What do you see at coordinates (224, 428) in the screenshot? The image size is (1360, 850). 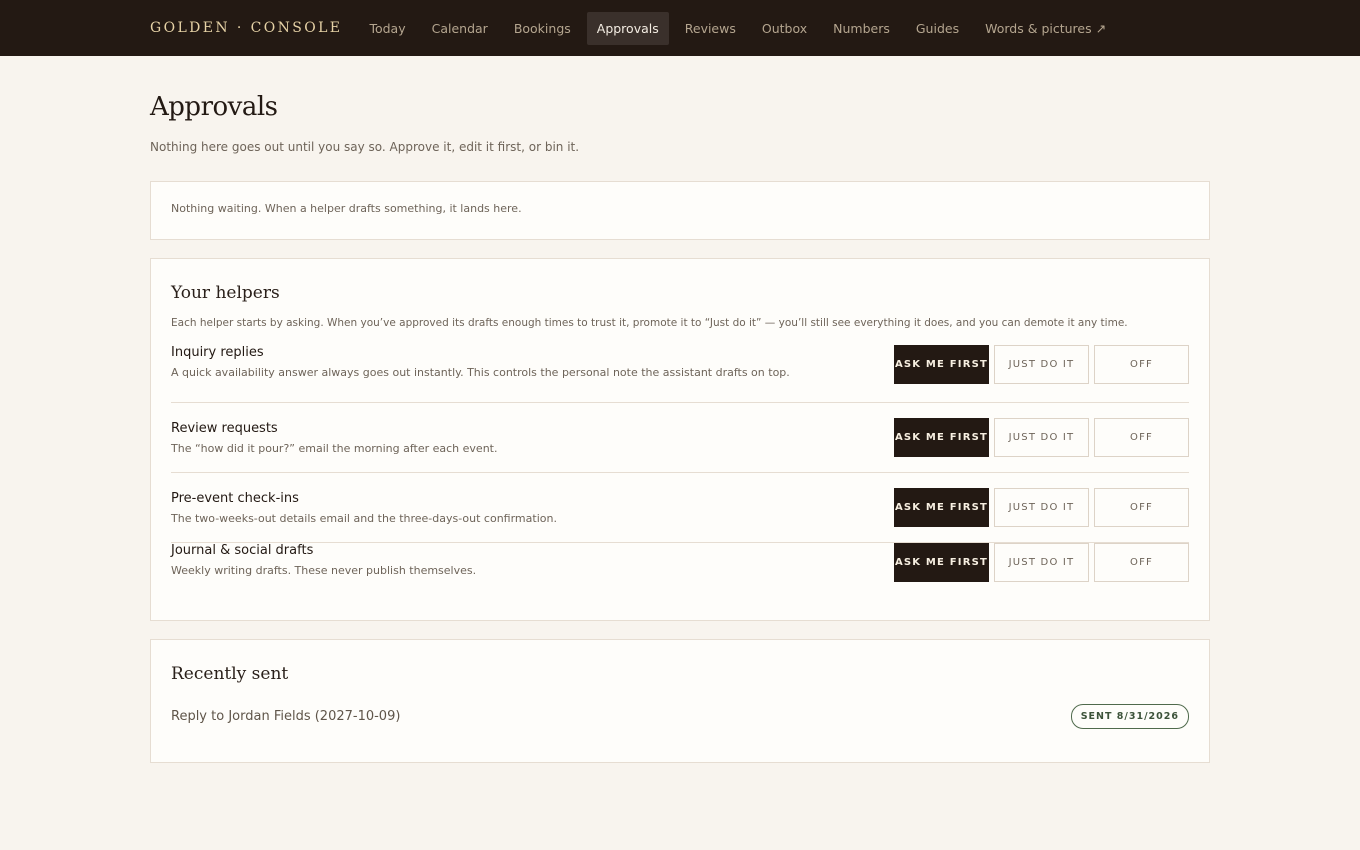 I see `helper-title: Review requests` at bounding box center [224, 428].